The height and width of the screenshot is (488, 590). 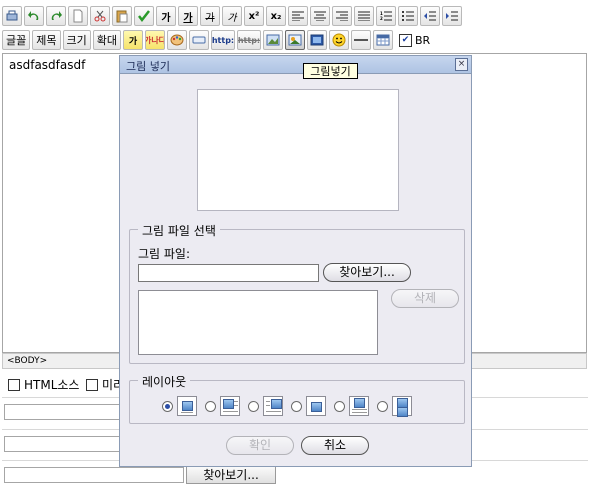 What do you see at coordinates (230, 406) in the screenshot?
I see `layout-left-icon` at bounding box center [230, 406].